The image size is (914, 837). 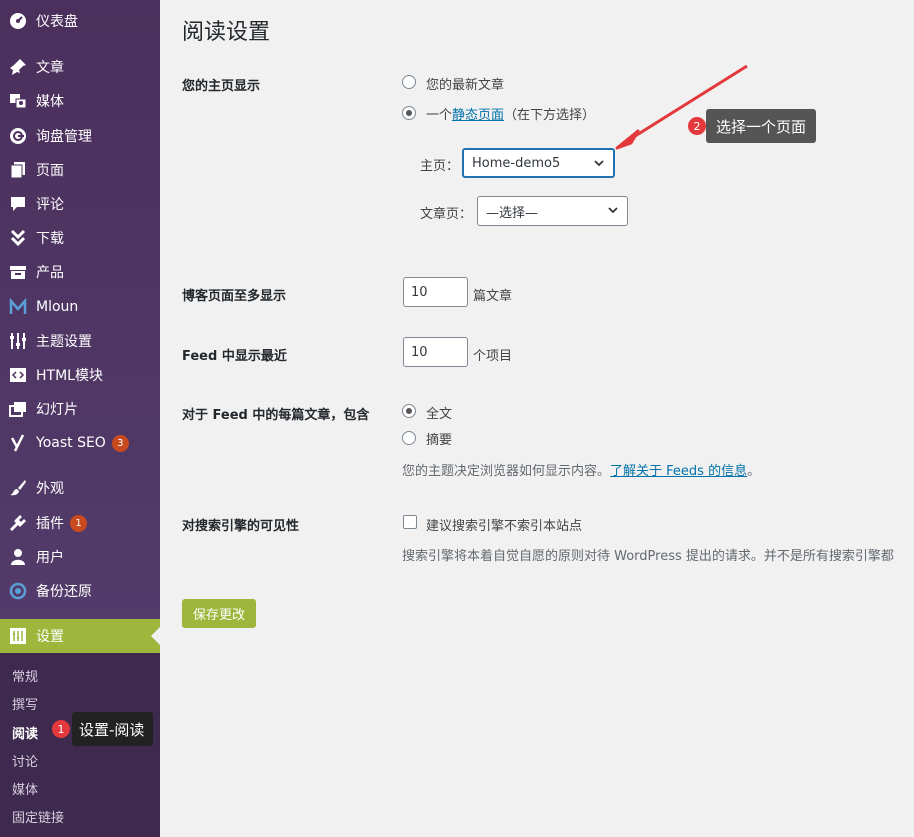 What do you see at coordinates (113, 729) in the screenshot?
I see `annotation-text: 设置-阅读` at bounding box center [113, 729].